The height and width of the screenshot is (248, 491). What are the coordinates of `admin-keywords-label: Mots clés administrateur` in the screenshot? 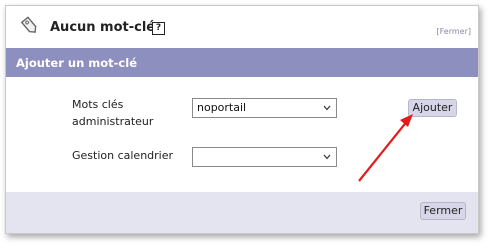 It's located at (113, 113).